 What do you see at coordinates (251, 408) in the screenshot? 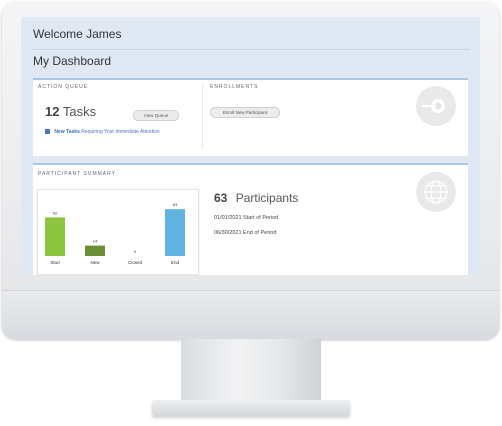
I see `monitor-stand-base` at bounding box center [251, 408].